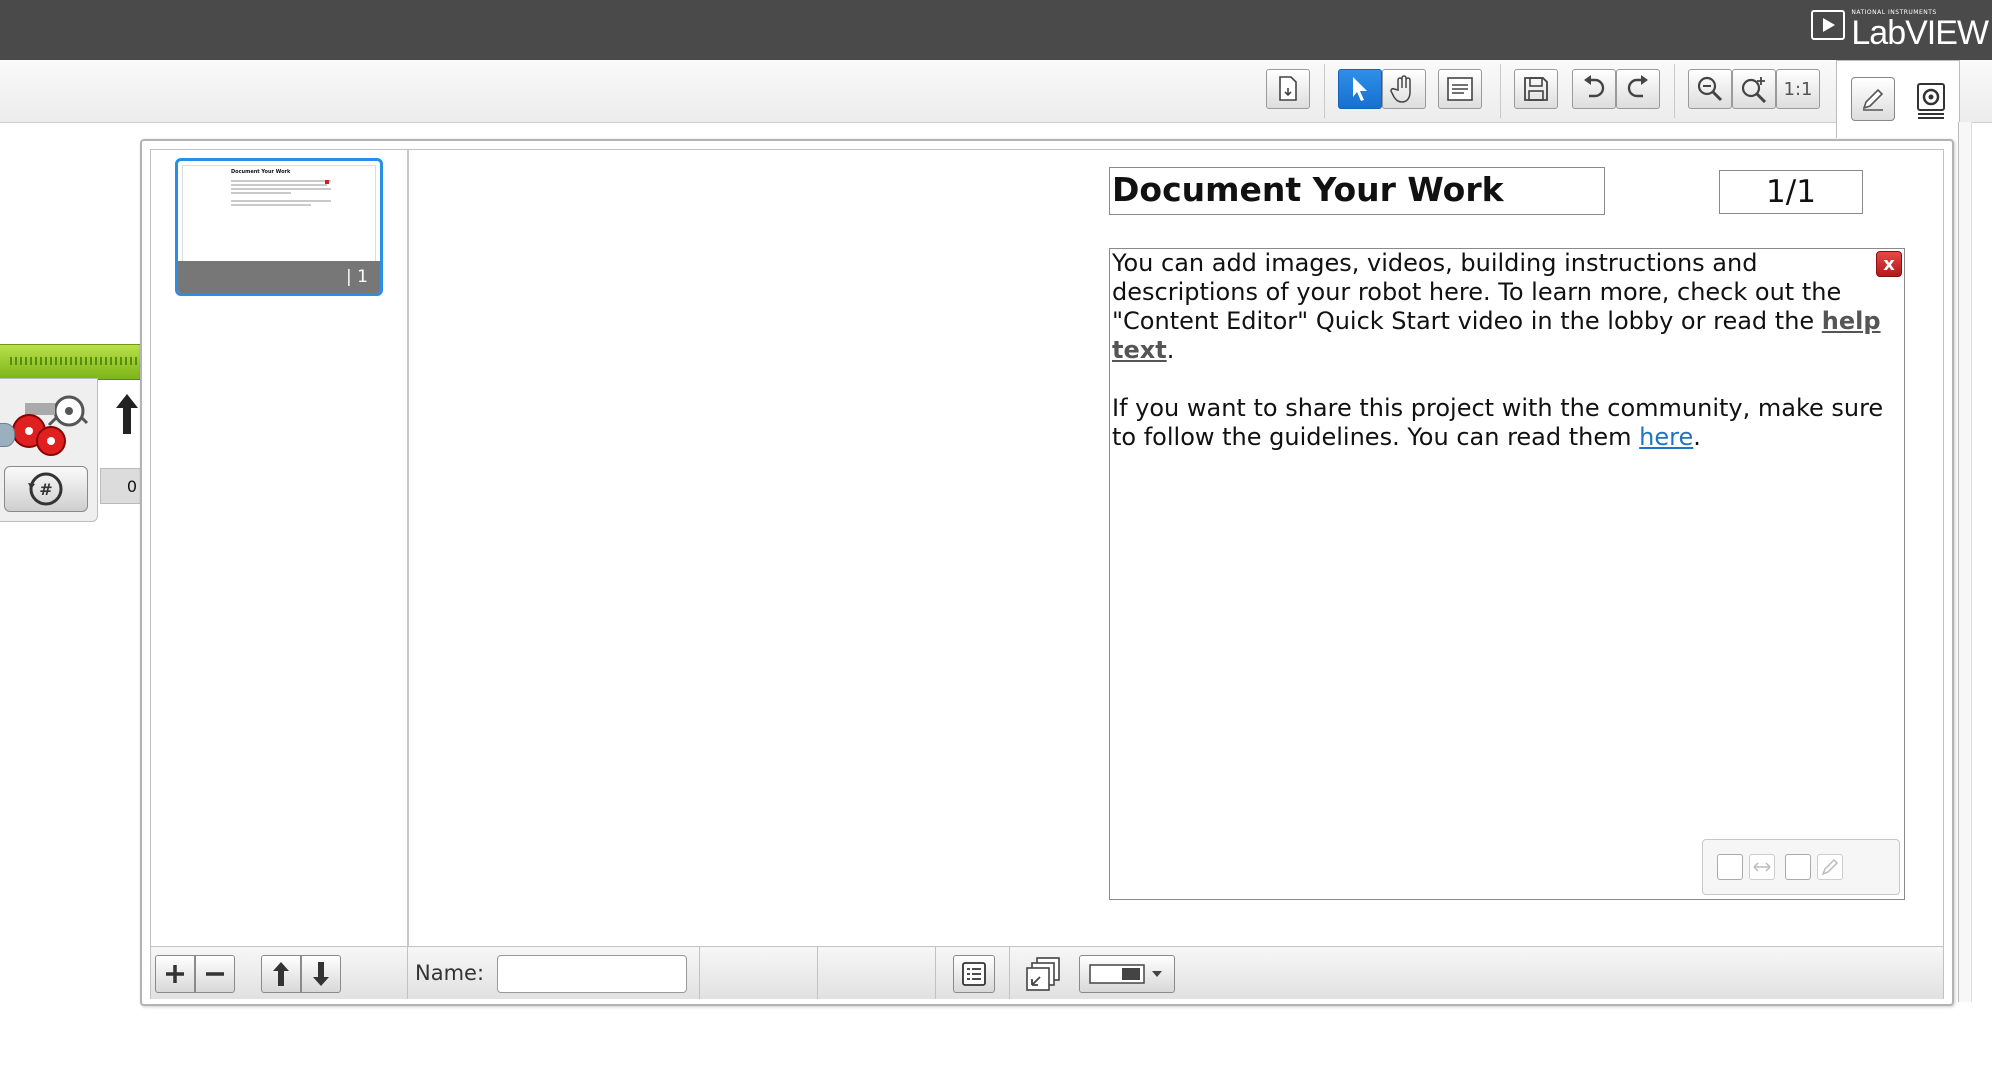 This screenshot has width=1992, height=1086. Describe the element at coordinates (127, 416) in the screenshot. I see `up-arrow-icon` at that location.